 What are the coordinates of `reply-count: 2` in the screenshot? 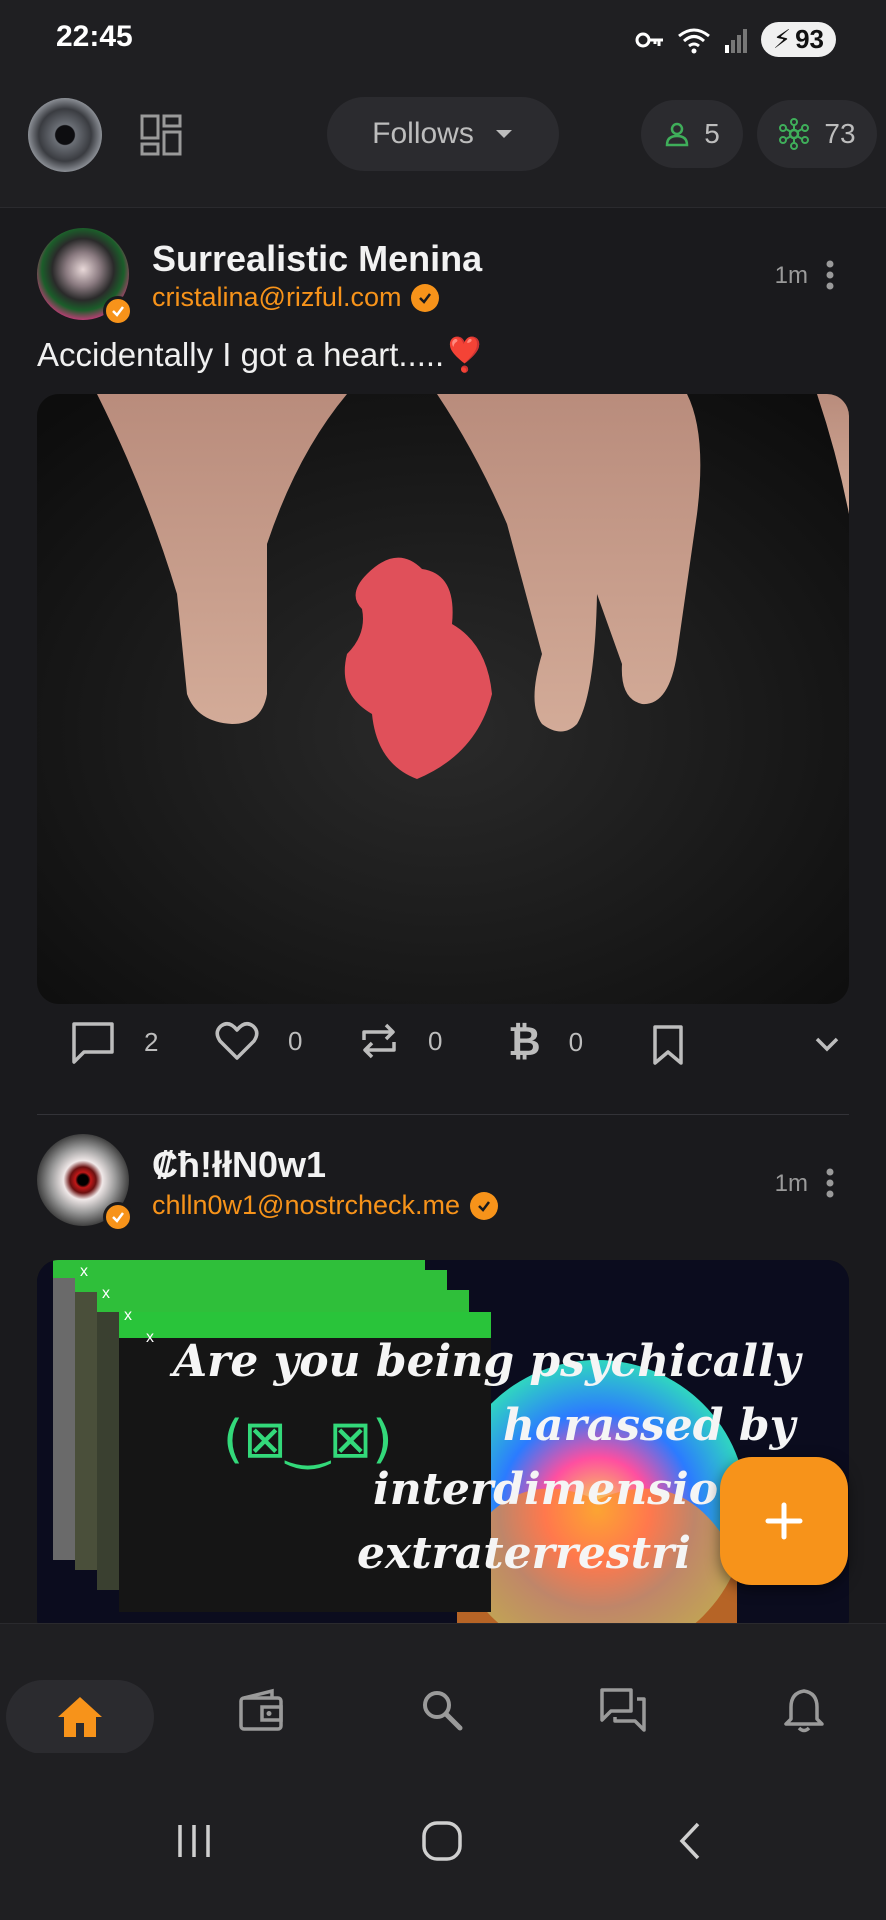 It's located at (151, 1041).